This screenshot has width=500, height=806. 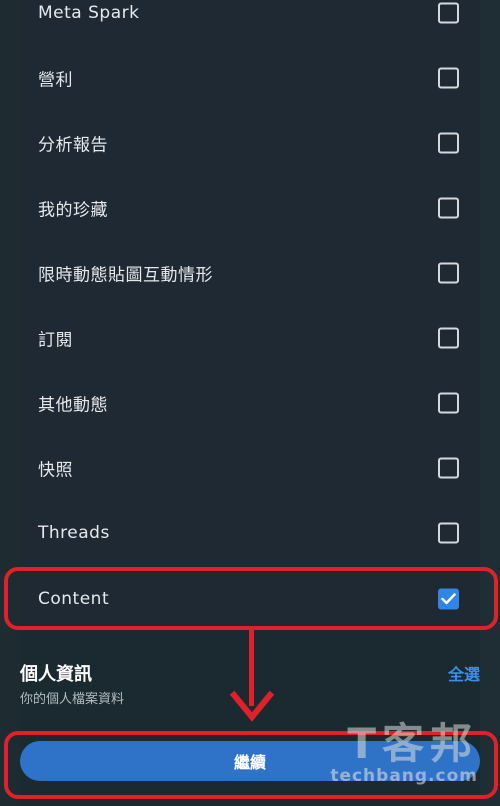 What do you see at coordinates (73, 405) in the screenshot?
I see `permission-label: 其他動態` at bounding box center [73, 405].